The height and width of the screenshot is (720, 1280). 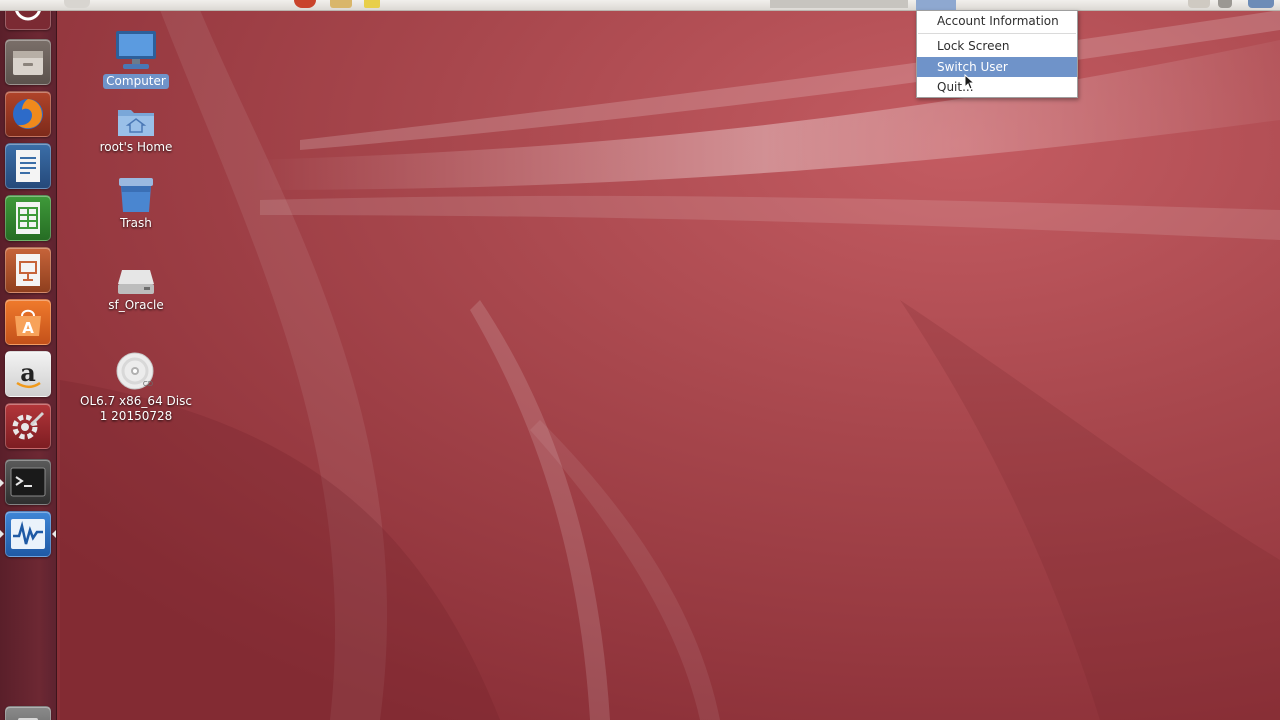 What do you see at coordinates (135, 371) in the screenshot?
I see `cd-disc-icon: CD` at bounding box center [135, 371].